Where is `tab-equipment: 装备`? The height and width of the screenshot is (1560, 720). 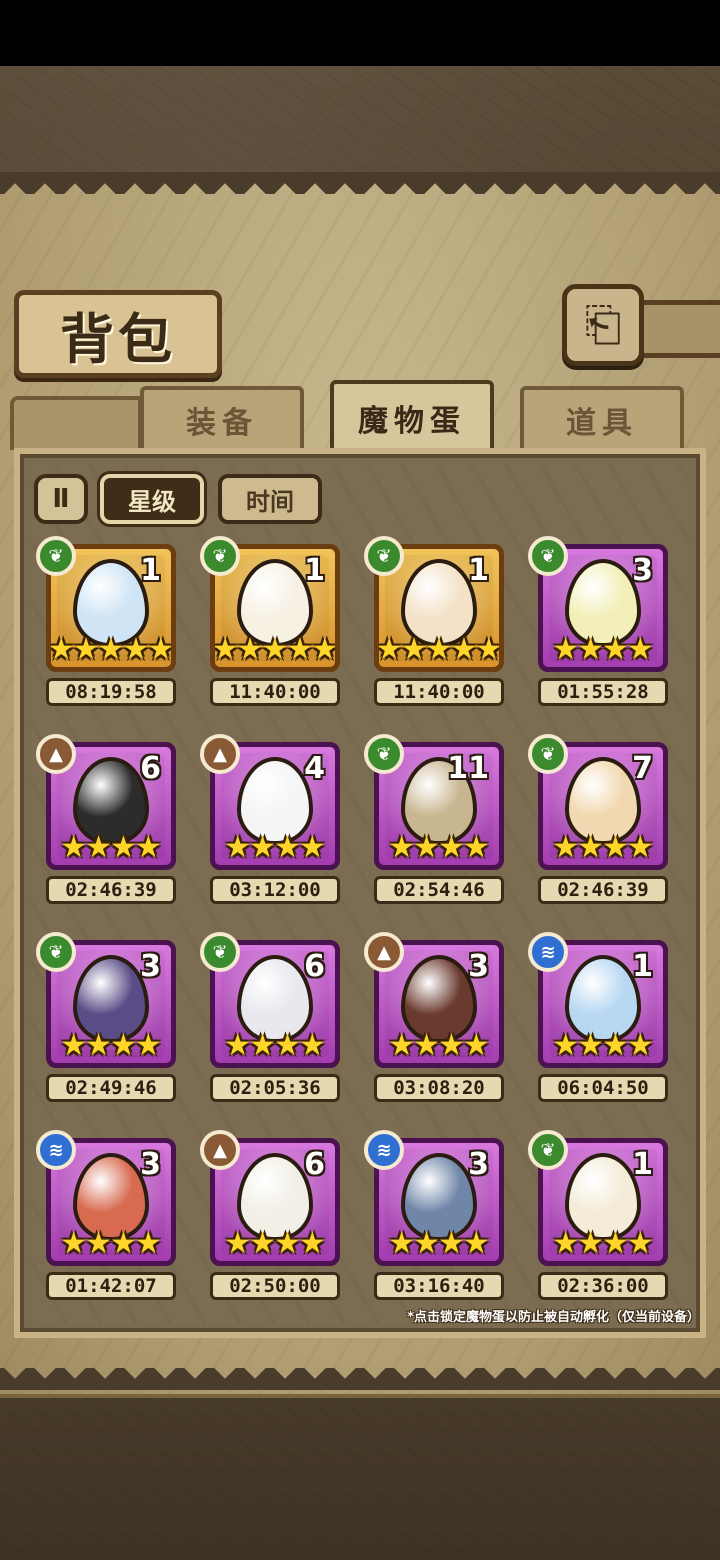 tab-equipment: 装备 is located at coordinates (222, 418).